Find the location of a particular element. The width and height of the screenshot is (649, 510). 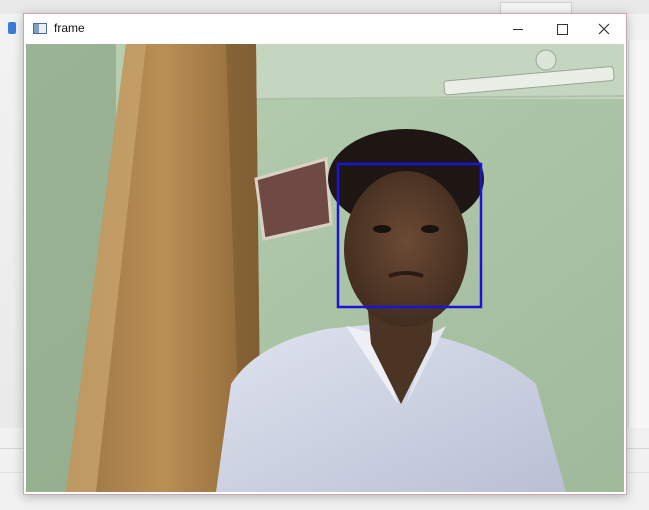

app-window-icon is located at coordinates (40, 28).